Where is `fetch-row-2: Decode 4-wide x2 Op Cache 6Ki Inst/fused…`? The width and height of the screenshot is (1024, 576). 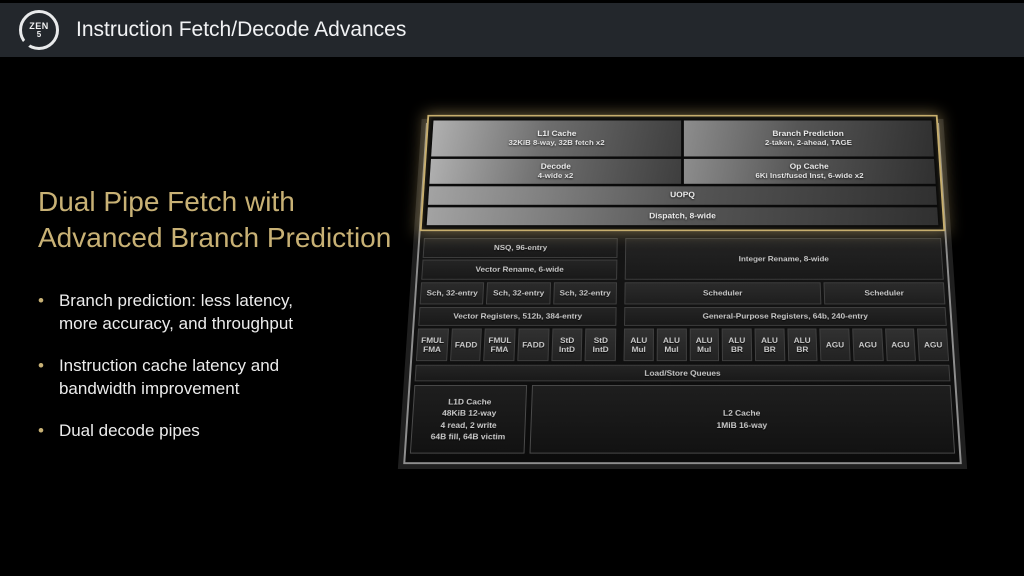
fetch-row-2: Decode 4-wide x2 Op Cache 6Ki Inst/fused… is located at coordinates (682, 171).